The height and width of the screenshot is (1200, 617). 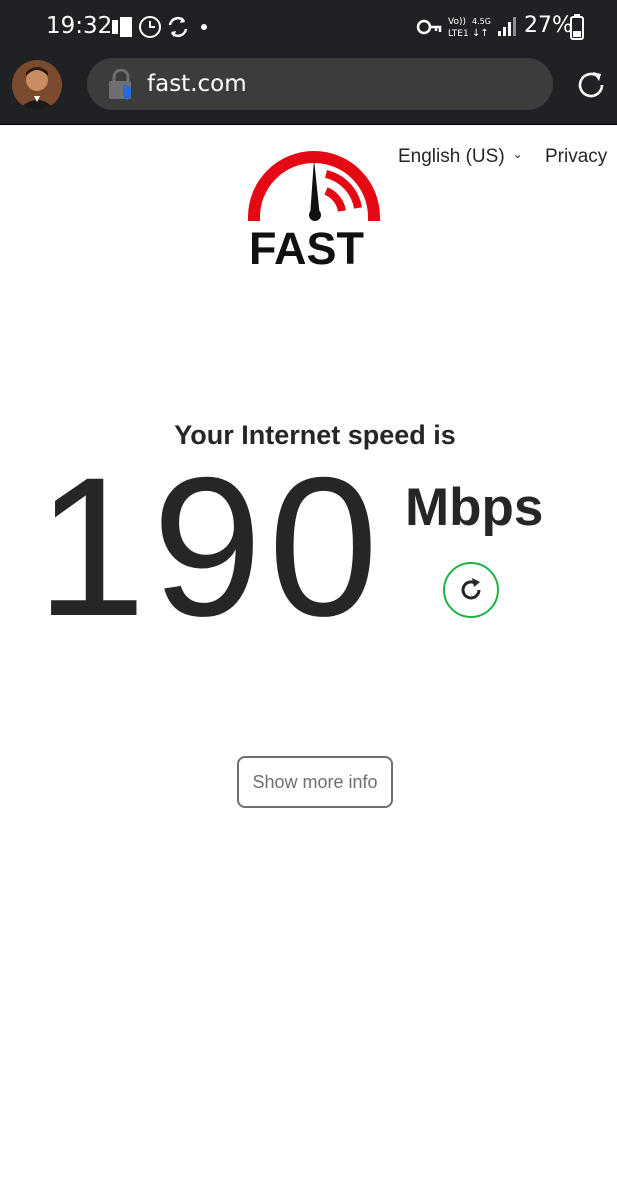 I want to click on language-select: English (US) ⌄, so click(x=460, y=157).